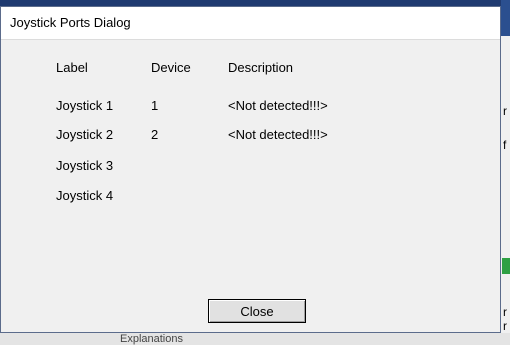 The image size is (510, 345). What do you see at coordinates (506, 266) in the screenshot?
I see `background-green-block` at bounding box center [506, 266].